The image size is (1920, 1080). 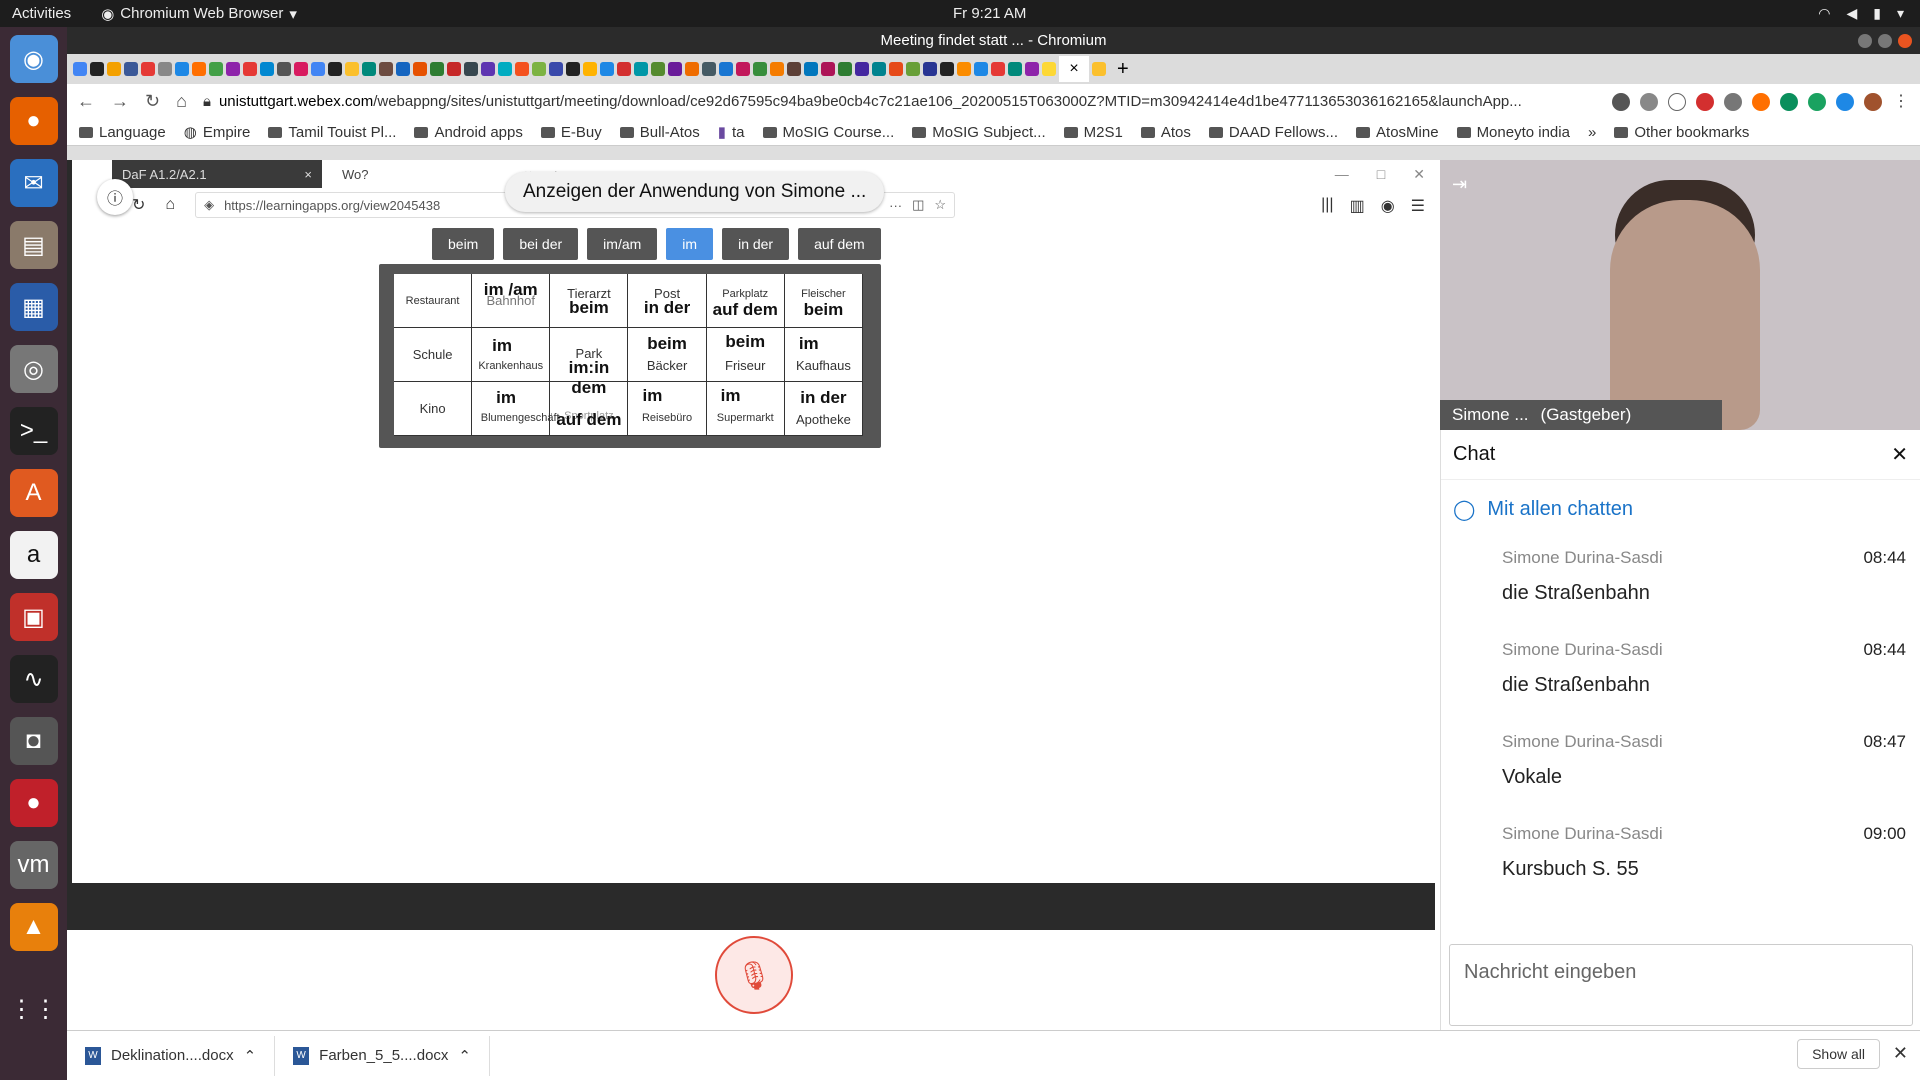 I want to click on answer-chip: bei der, so click(x=541, y=244).